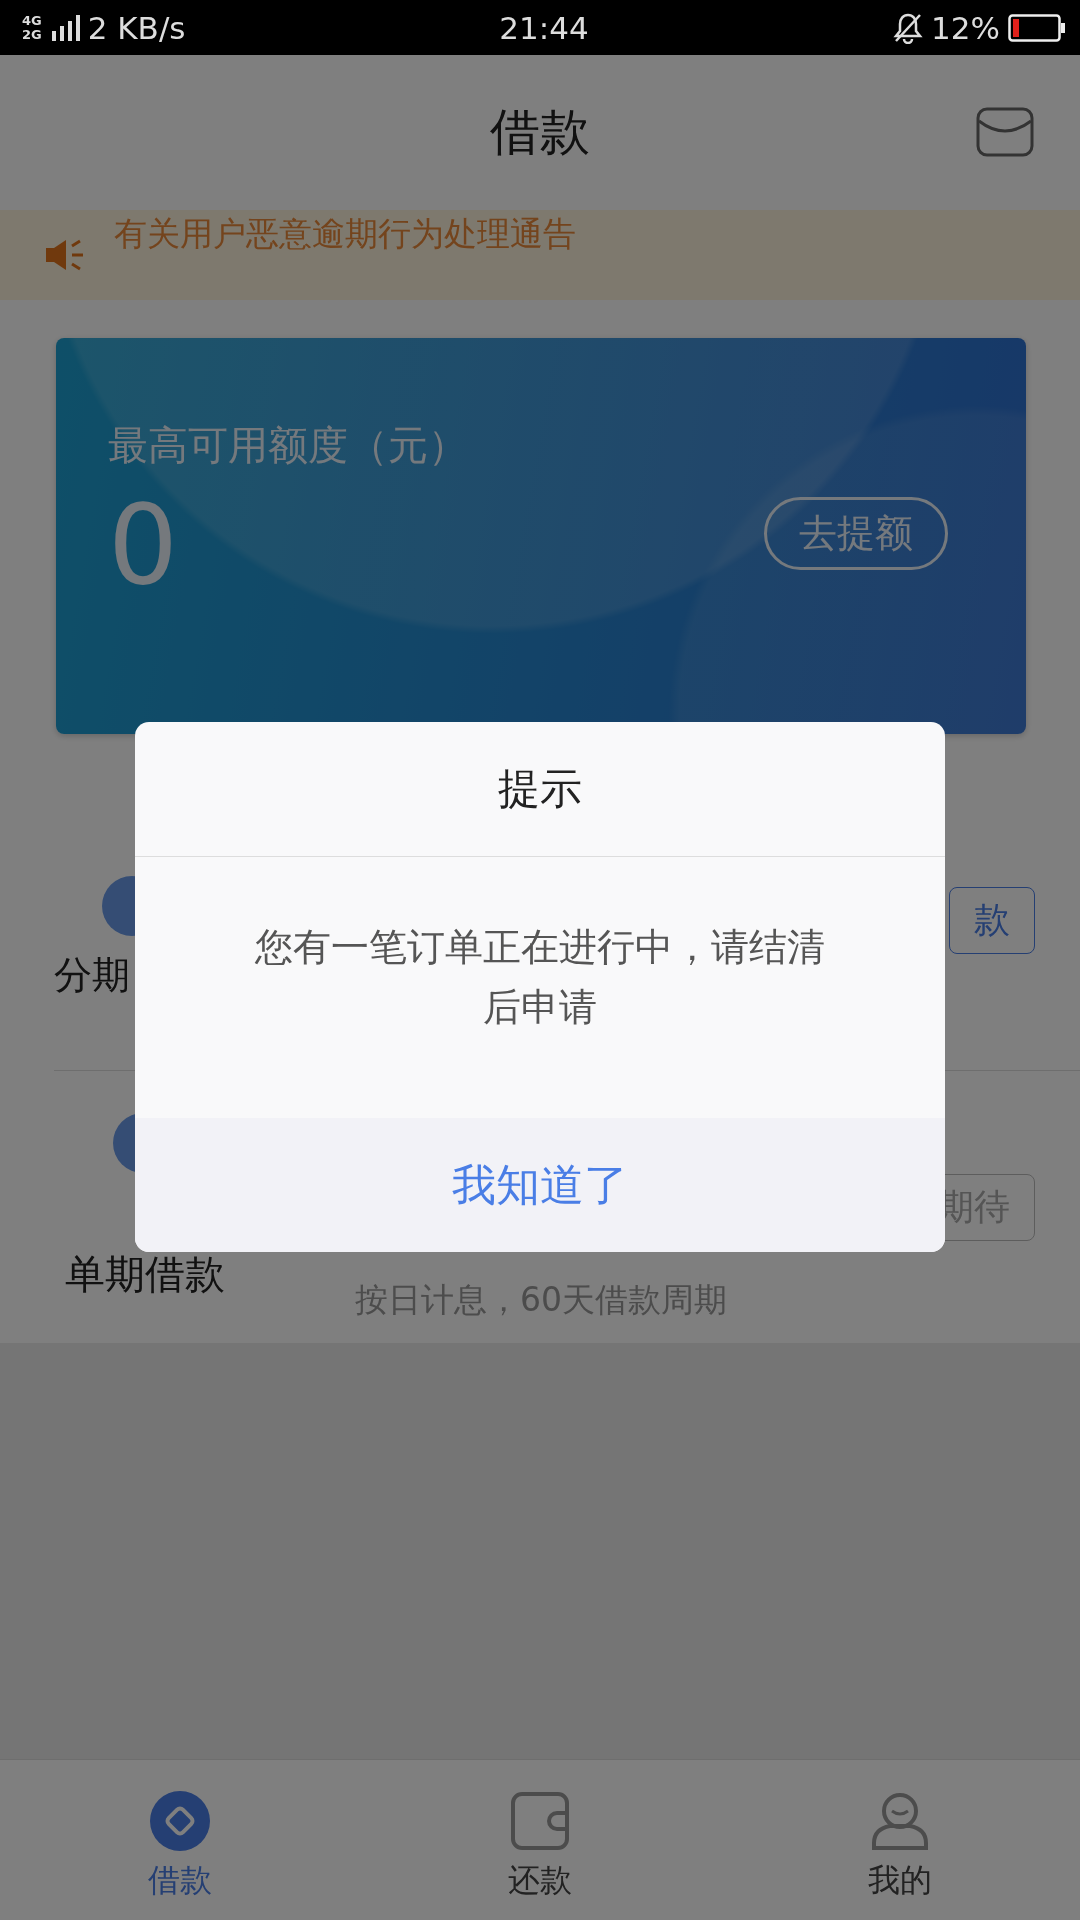 The image size is (1080, 1920). I want to click on borrow-button: 款, so click(992, 920).